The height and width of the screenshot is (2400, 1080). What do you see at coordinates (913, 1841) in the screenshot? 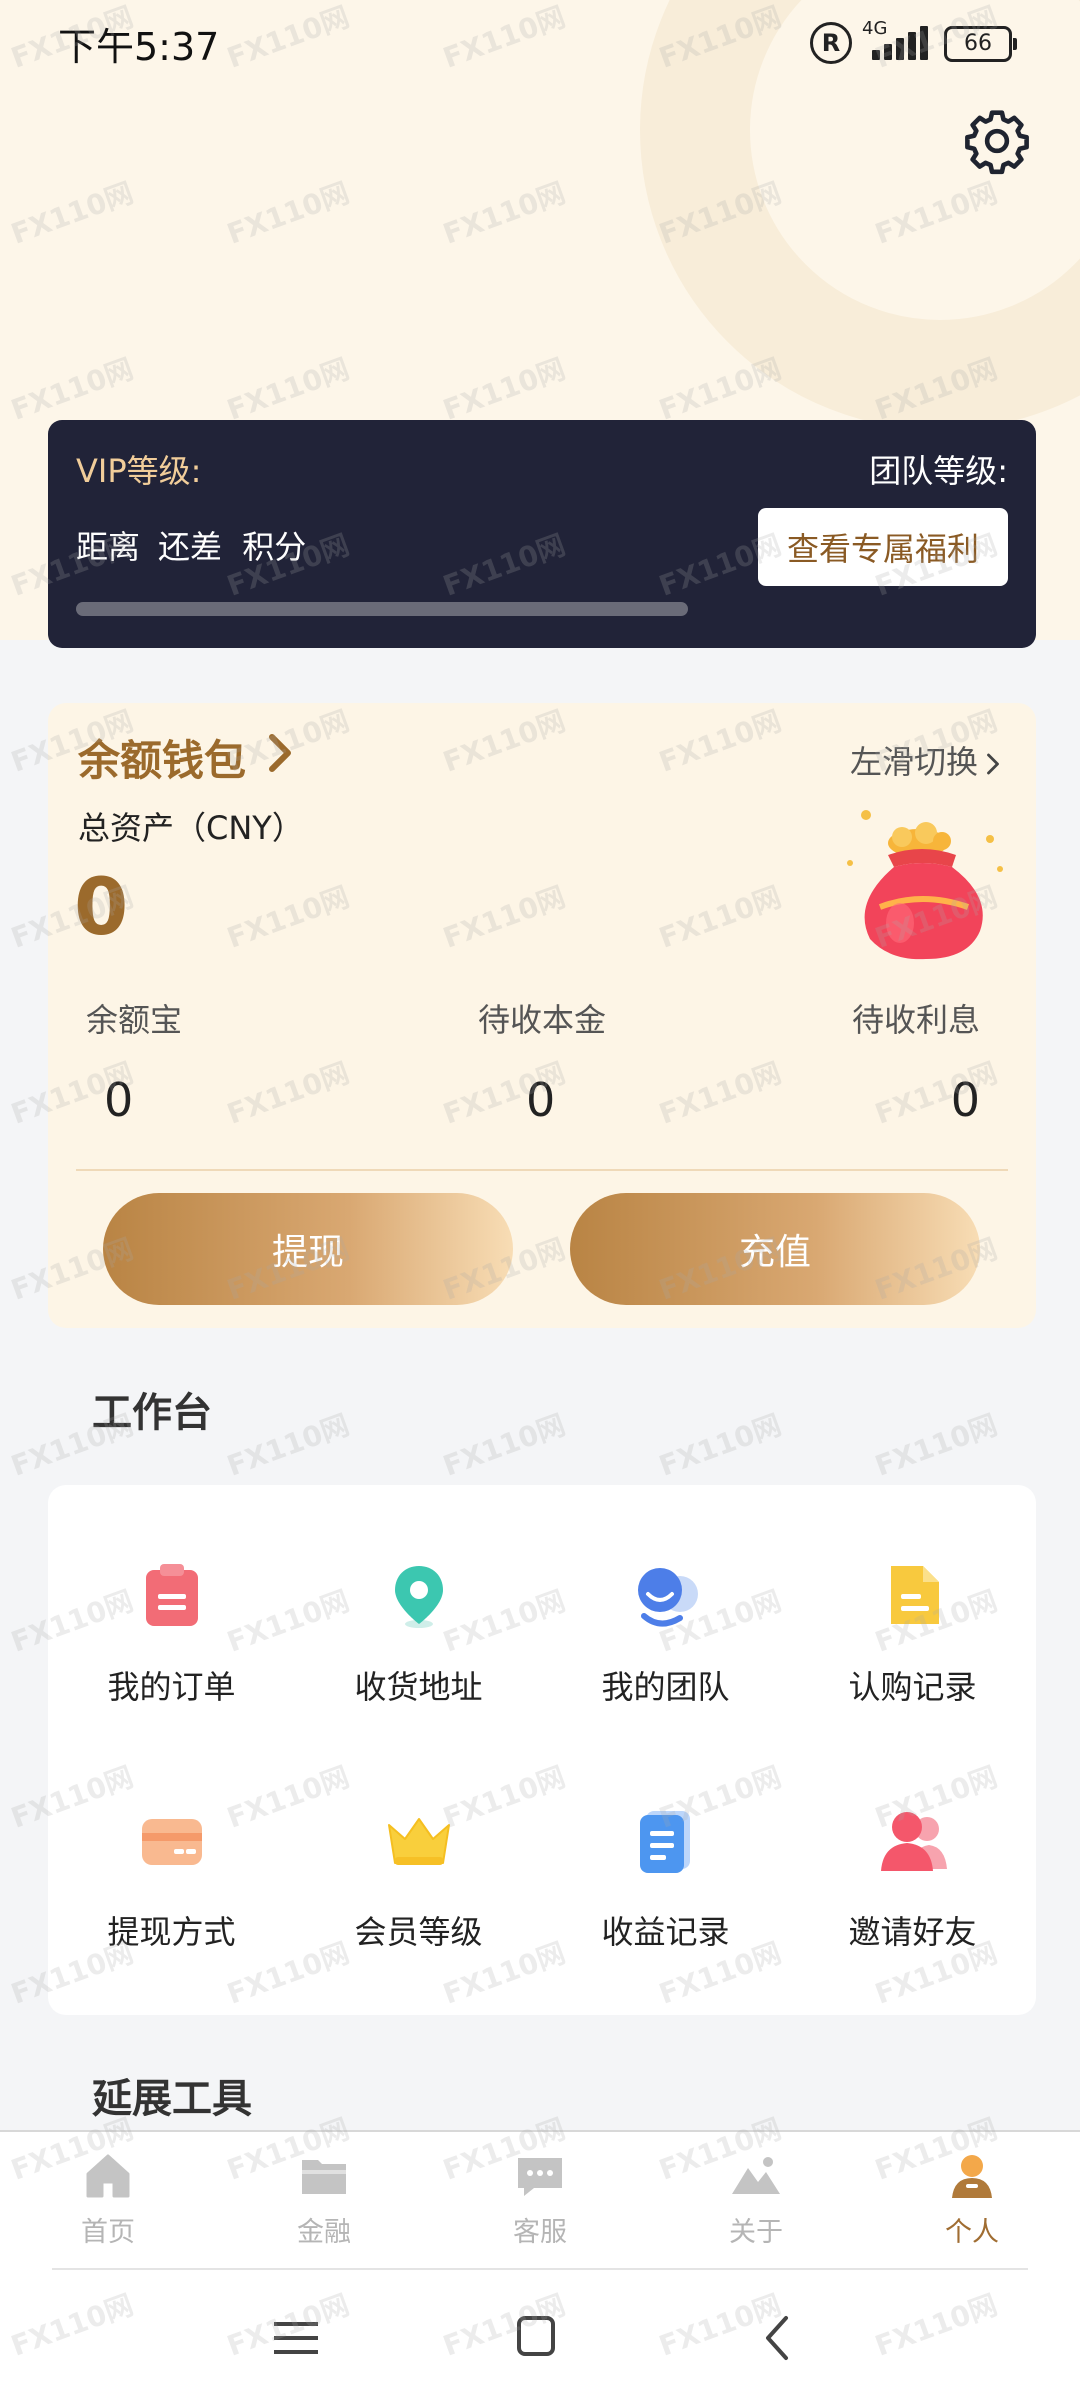
I see `invite-friends-icon` at bounding box center [913, 1841].